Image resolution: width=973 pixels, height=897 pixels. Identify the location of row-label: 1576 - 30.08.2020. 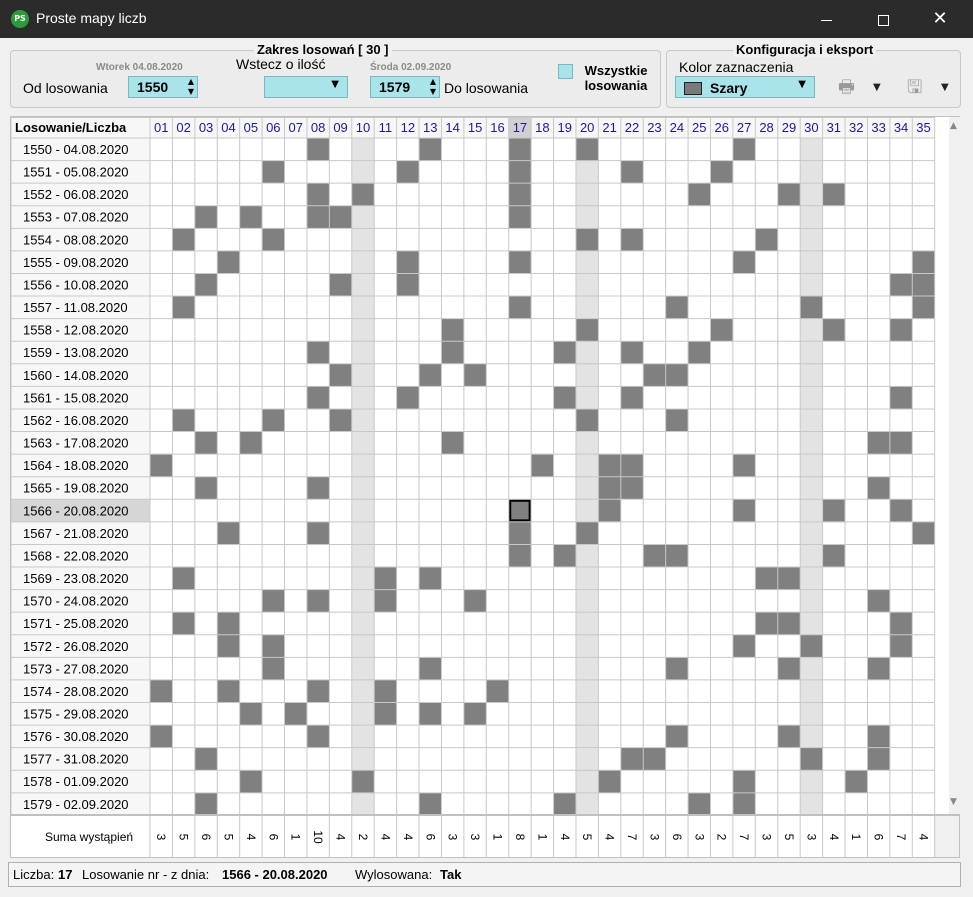
(76, 736).